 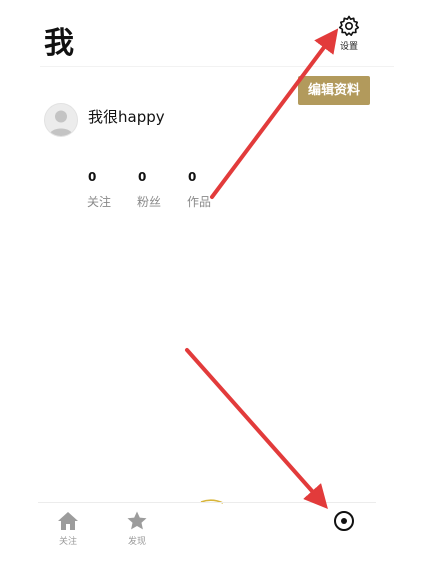 I want to click on default-avatar-icon, so click(x=61, y=120).